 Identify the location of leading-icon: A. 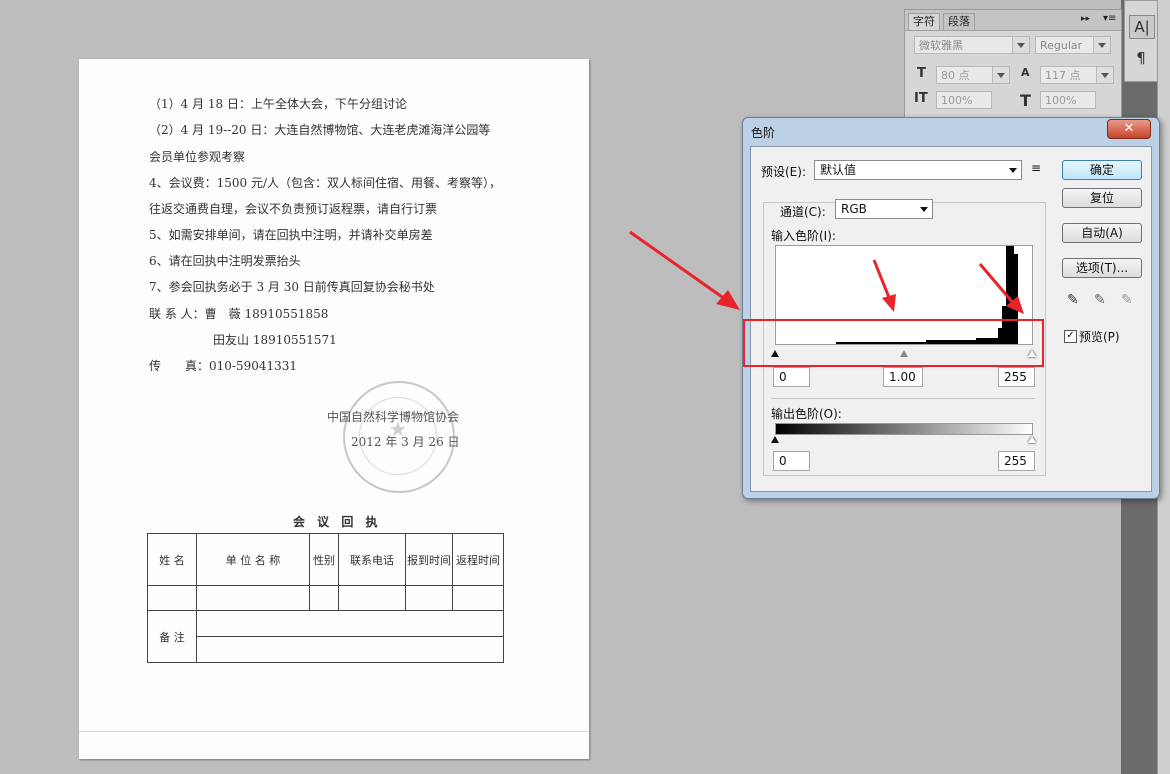
(1025, 72).